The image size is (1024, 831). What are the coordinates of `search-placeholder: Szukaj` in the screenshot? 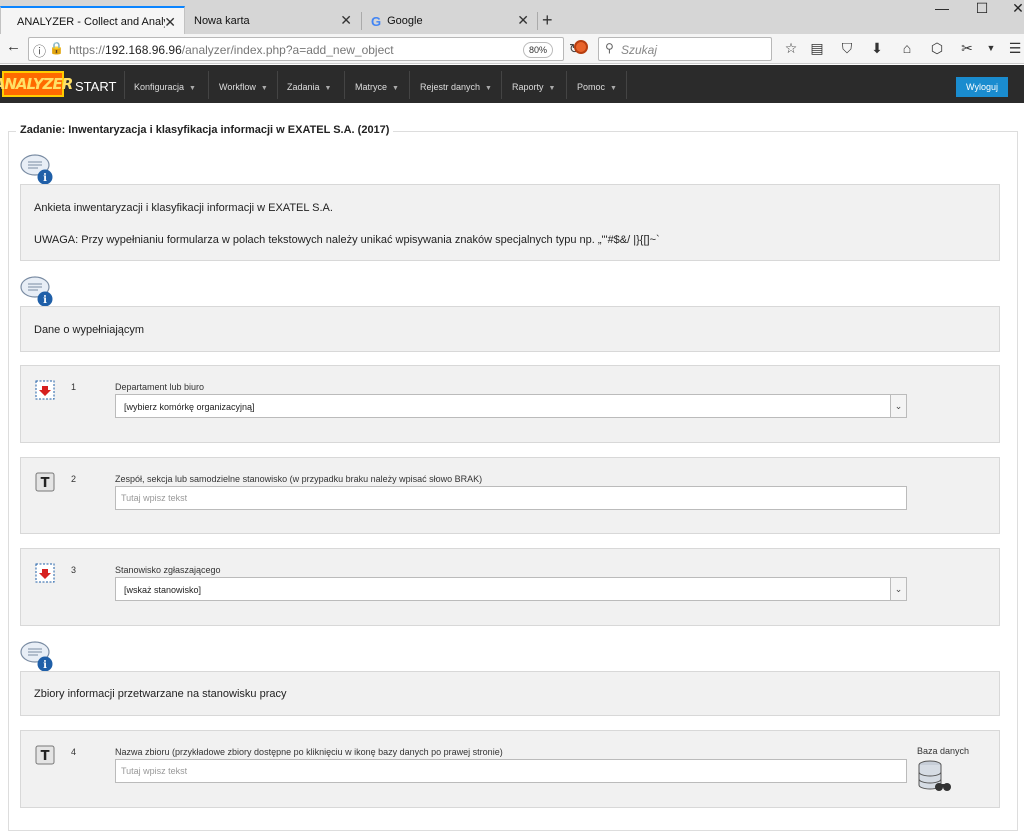 It's located at (639, 50).